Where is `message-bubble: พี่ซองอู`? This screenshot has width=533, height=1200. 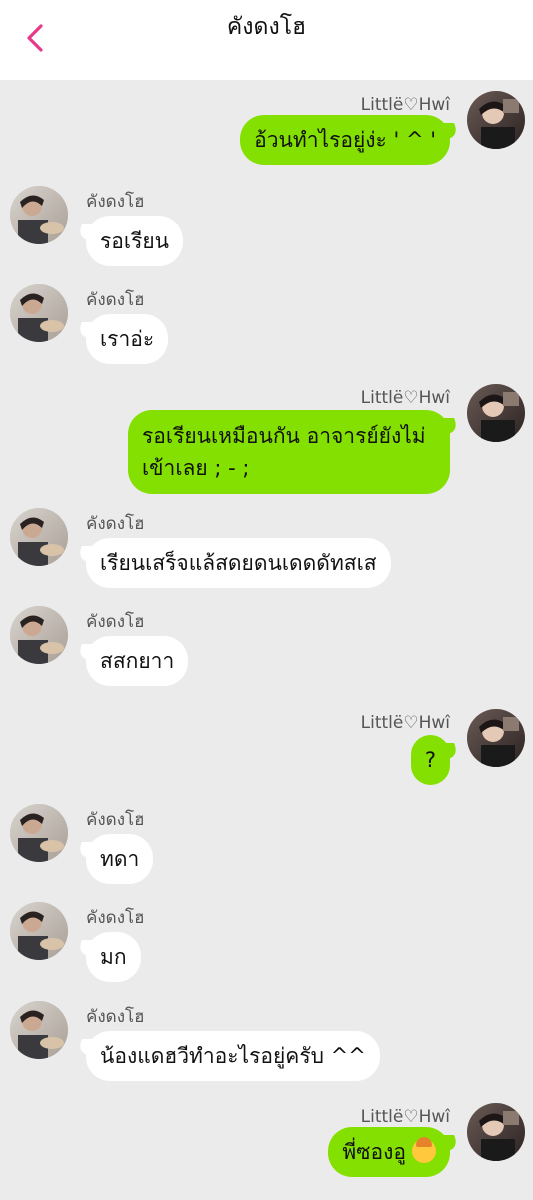 message-bubble: พี่ซองอู is located at coordinates (389, 1152).